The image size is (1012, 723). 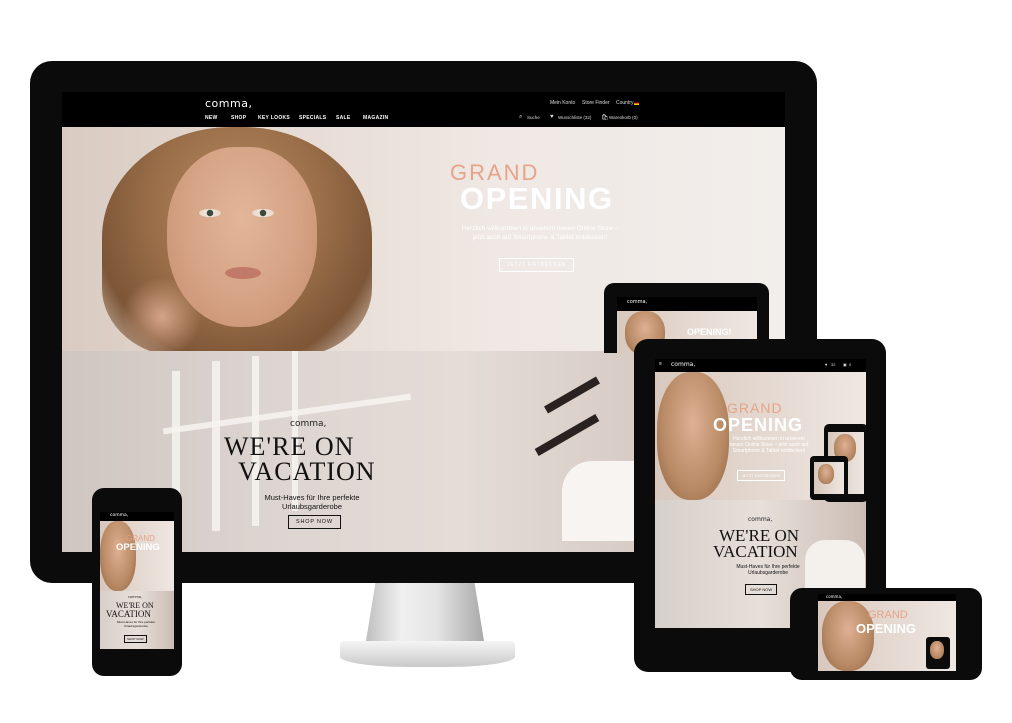 I want to click on small-tablet-logo: comma,, so click(x=637, y=302).